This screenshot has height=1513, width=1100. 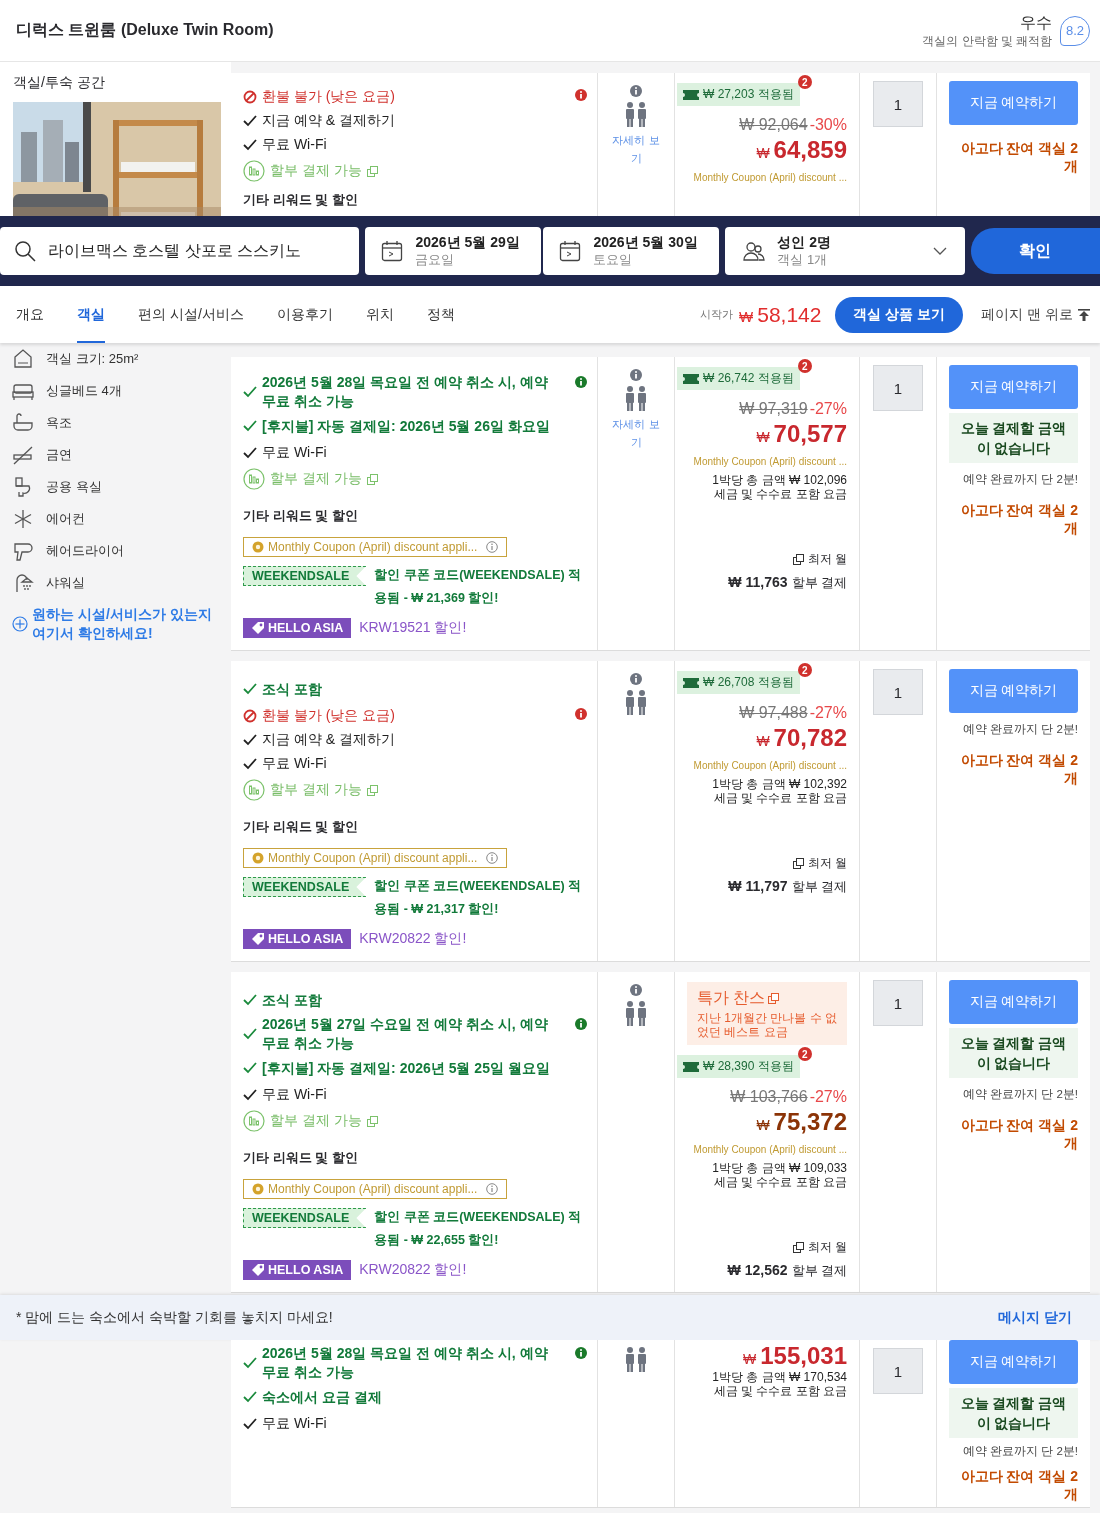 I want to click on feature-text: 지금 예약 & 결제하기, so click(x=329, y=740).